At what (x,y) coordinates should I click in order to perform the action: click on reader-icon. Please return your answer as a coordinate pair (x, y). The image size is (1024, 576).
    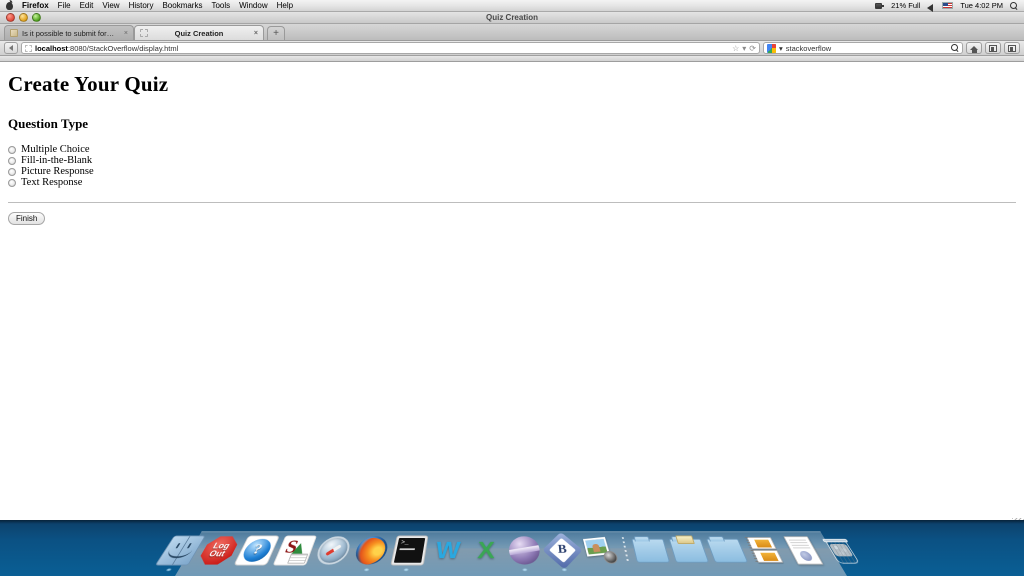
    Looking at the image, I should click on (993, 48).